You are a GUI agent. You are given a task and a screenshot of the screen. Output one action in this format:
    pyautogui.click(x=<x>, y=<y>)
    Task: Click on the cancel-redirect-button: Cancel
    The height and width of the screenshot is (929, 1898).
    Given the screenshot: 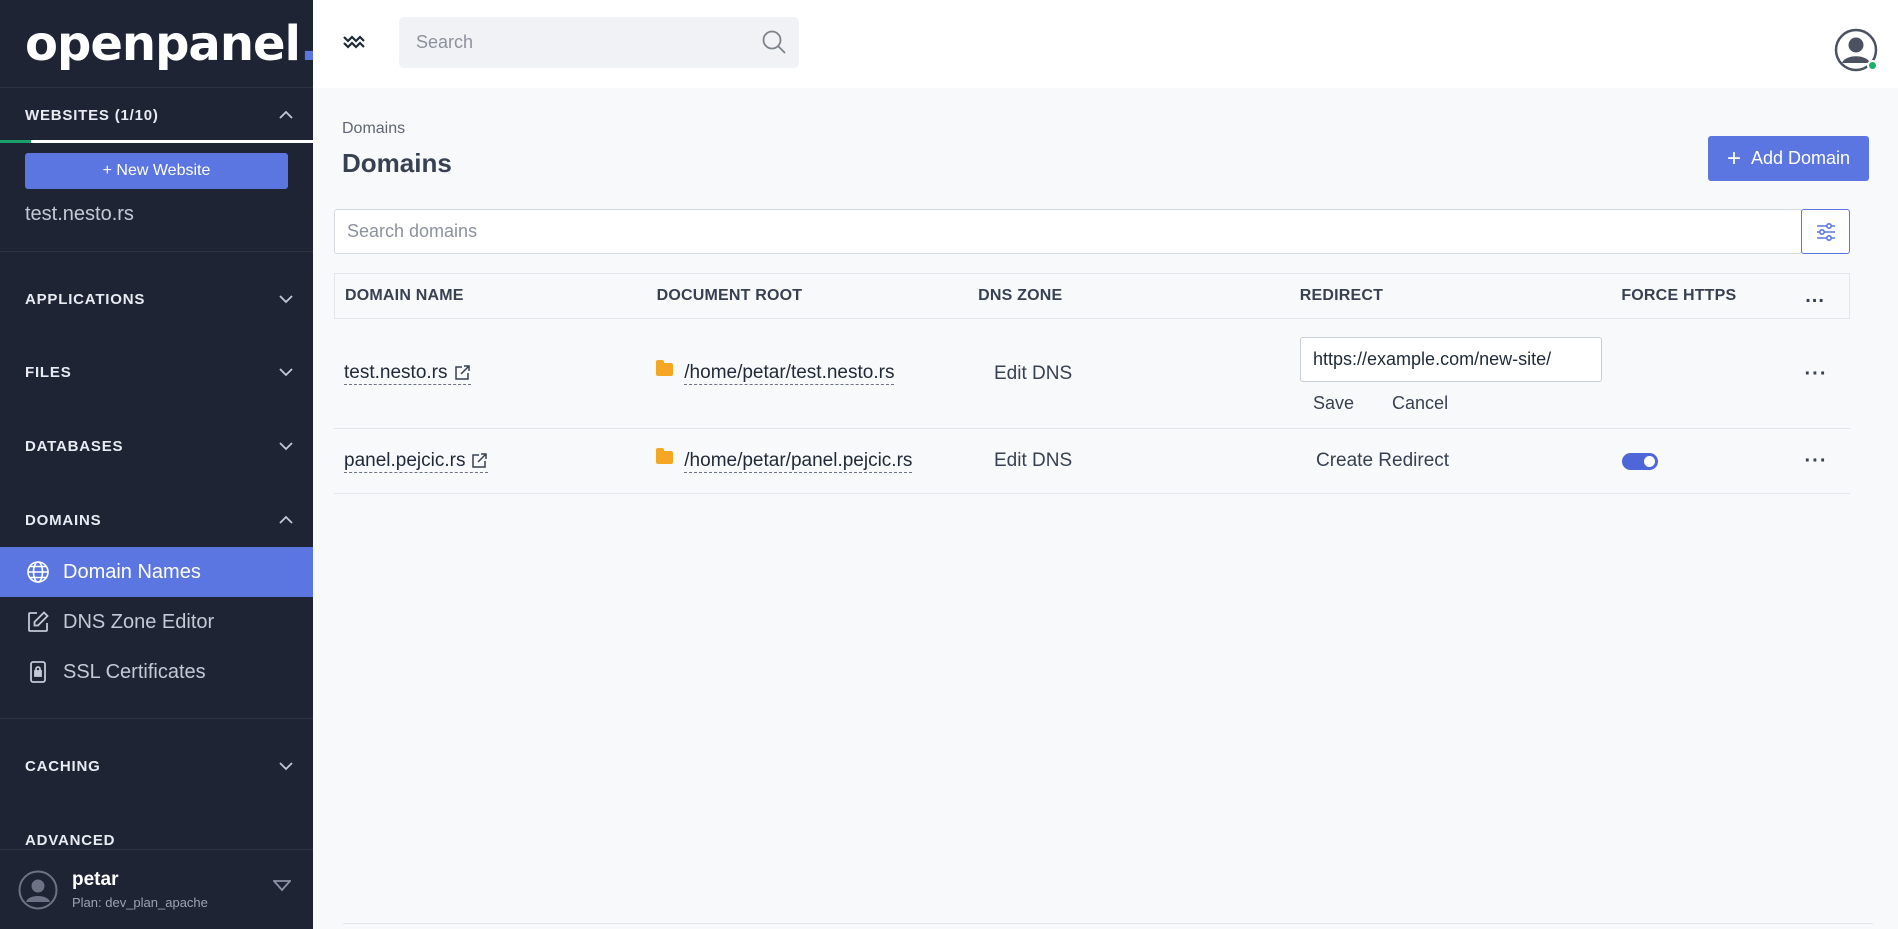 What is the action you would take?
    pyautogui.click(x=1420, y=403)
    